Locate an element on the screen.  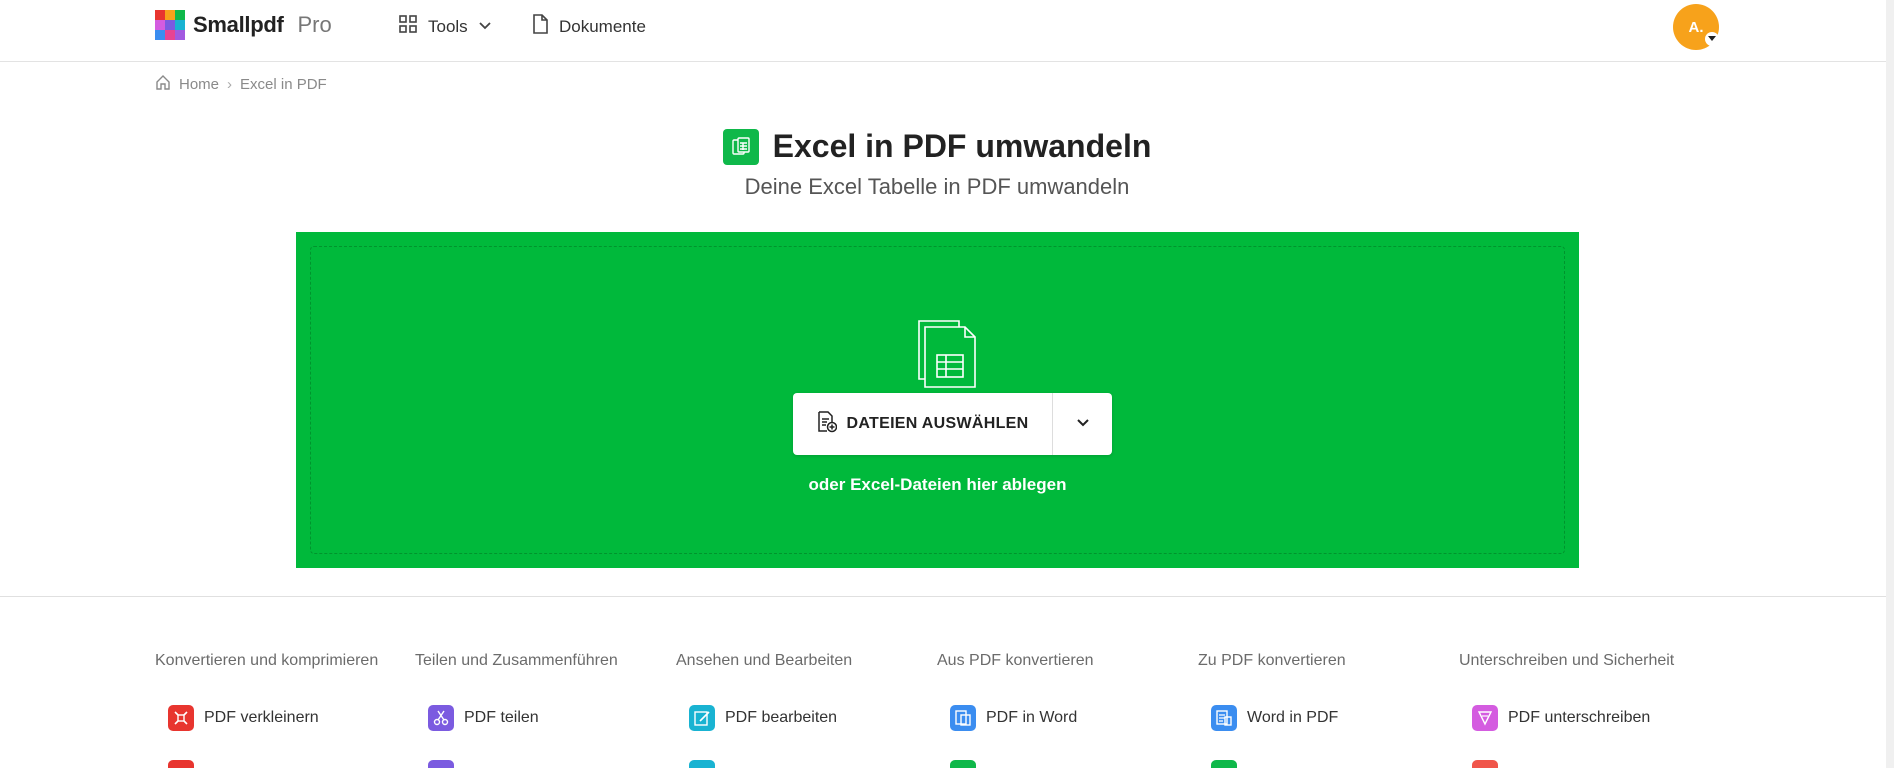
word-to-pdf-icon is located at coordinates (1224, 718).